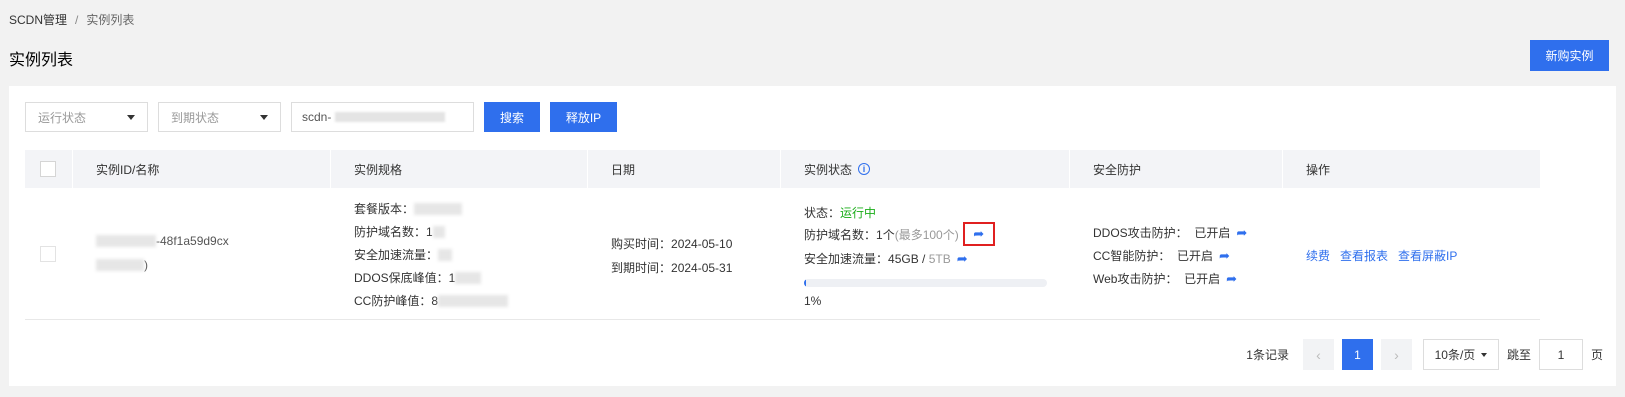 This screenshot has height=397, width=1625. I want to click on header-date: 日期, so click(684, 169).